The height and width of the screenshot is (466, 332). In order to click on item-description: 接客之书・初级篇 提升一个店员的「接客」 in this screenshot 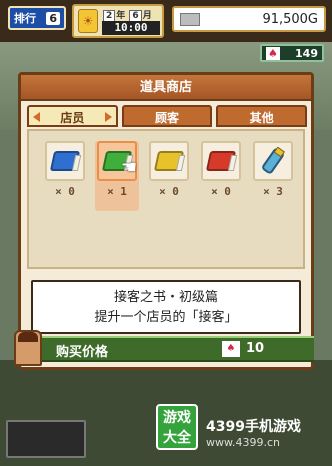, I will do `click(166, 307)`.